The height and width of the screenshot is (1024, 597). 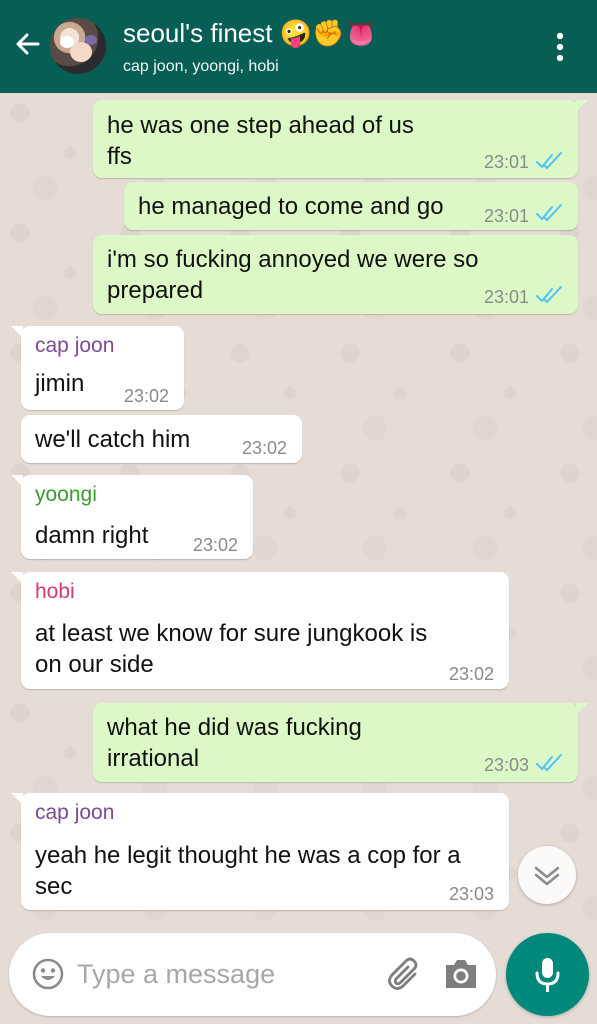 I want to click on voice-message-button, so click(x=547, y=974).